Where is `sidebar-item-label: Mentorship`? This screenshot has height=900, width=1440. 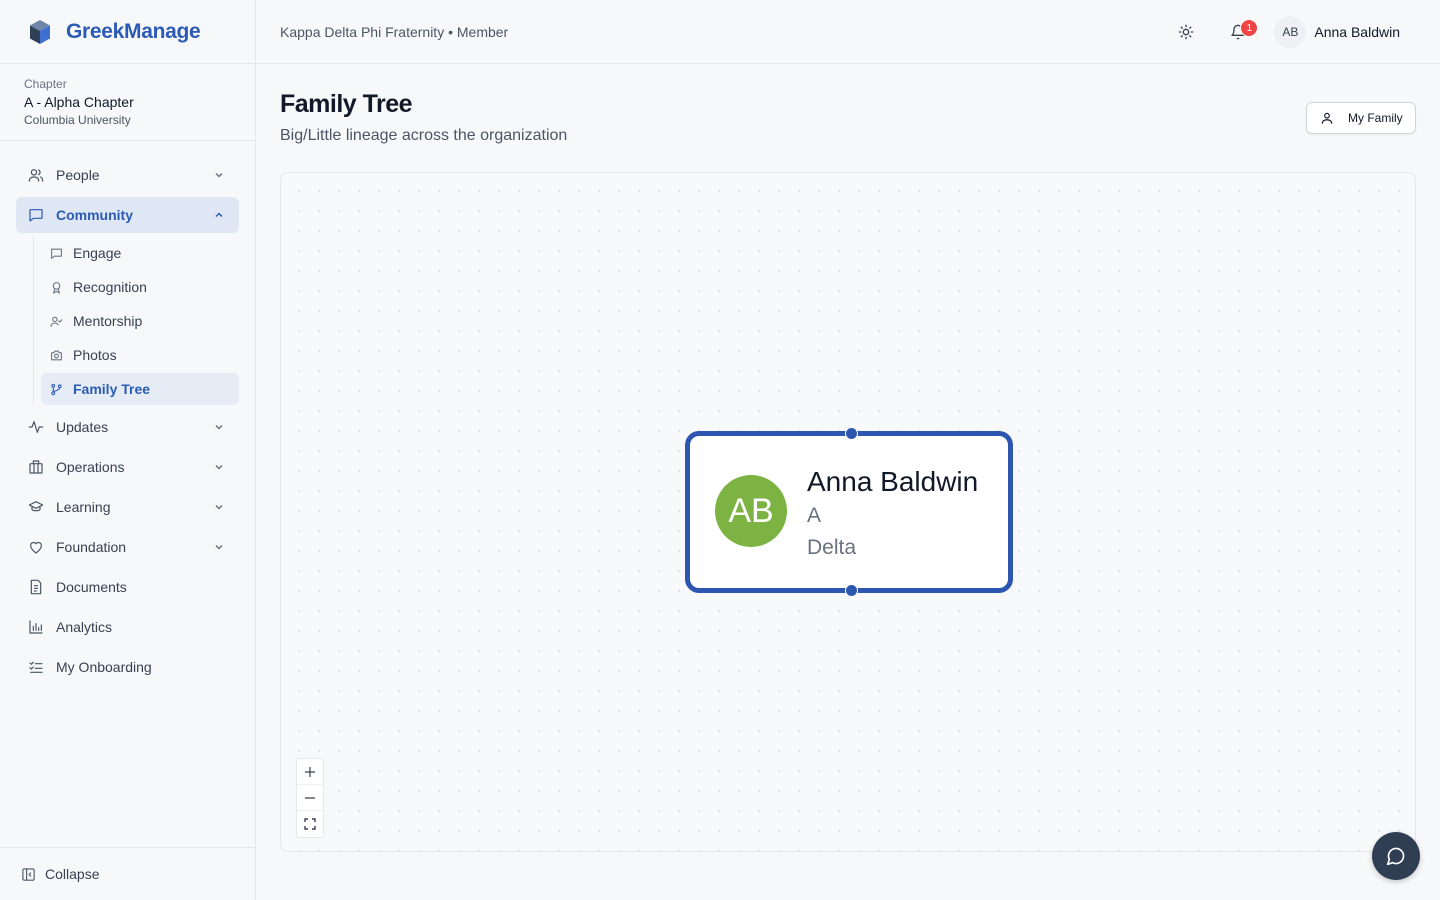 sidebar-item-label: Mentorship is located at coordinates (108, 321).